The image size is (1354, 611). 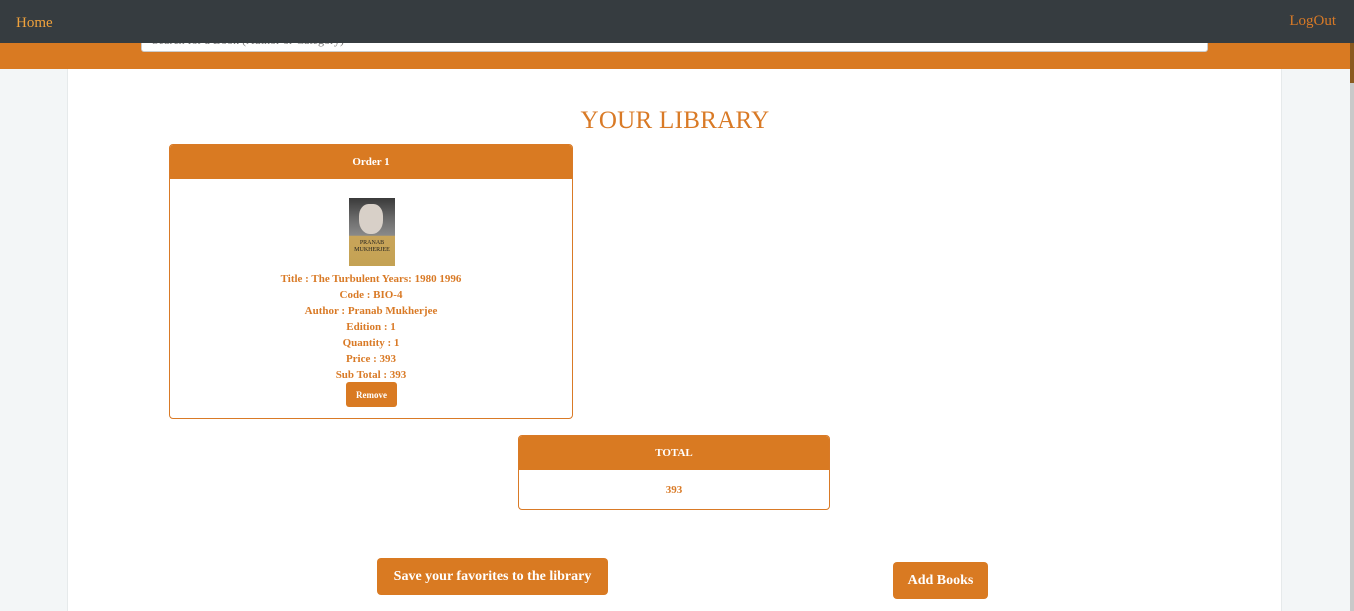 I want to click on save-favorites-button: Save your favorites to the library, so click(x=492, y=576).